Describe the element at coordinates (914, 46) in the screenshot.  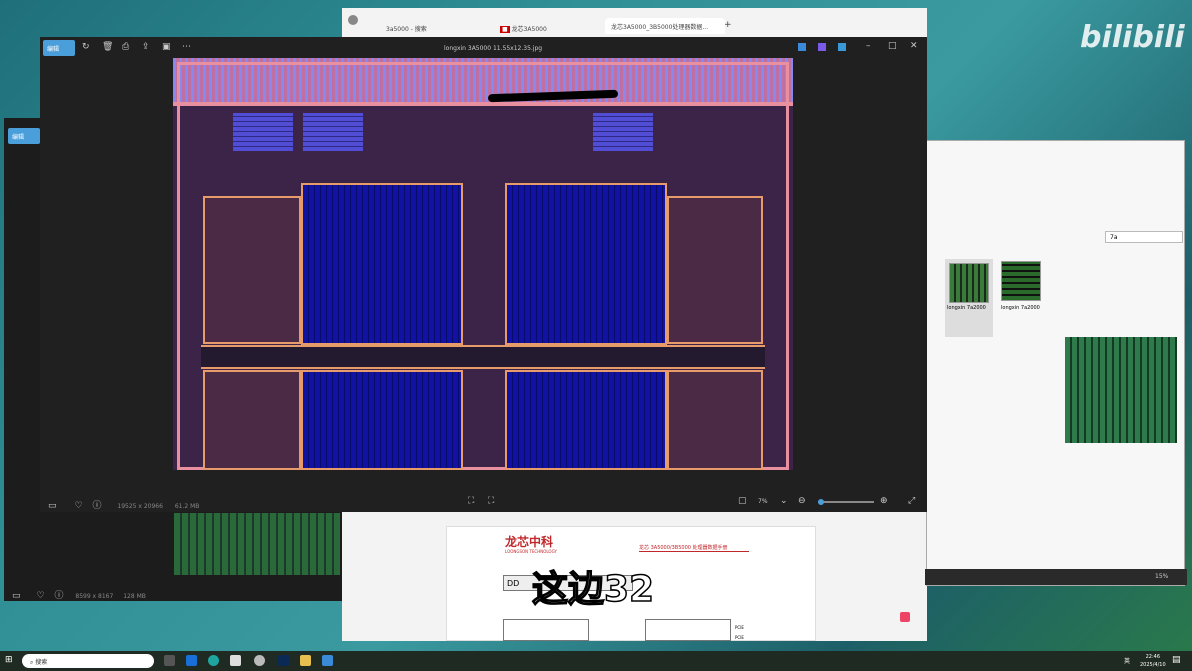
I see `close-icon: ✕` at that location.